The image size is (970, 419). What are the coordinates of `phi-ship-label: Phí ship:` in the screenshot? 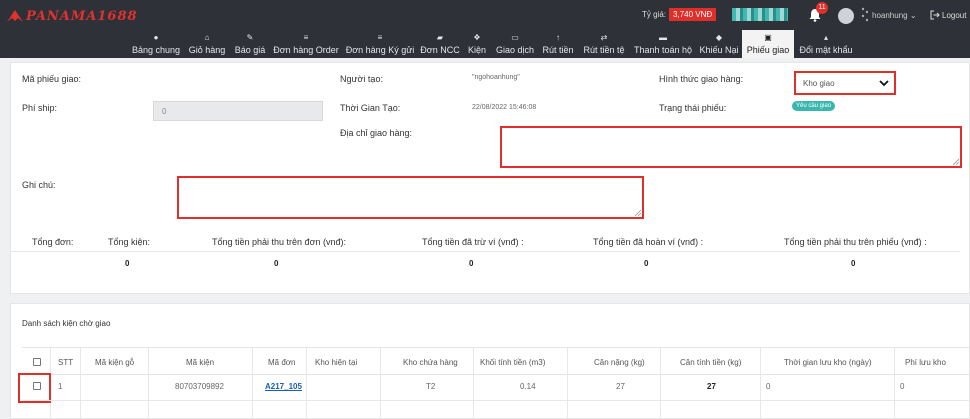 It's located at (40, 108).